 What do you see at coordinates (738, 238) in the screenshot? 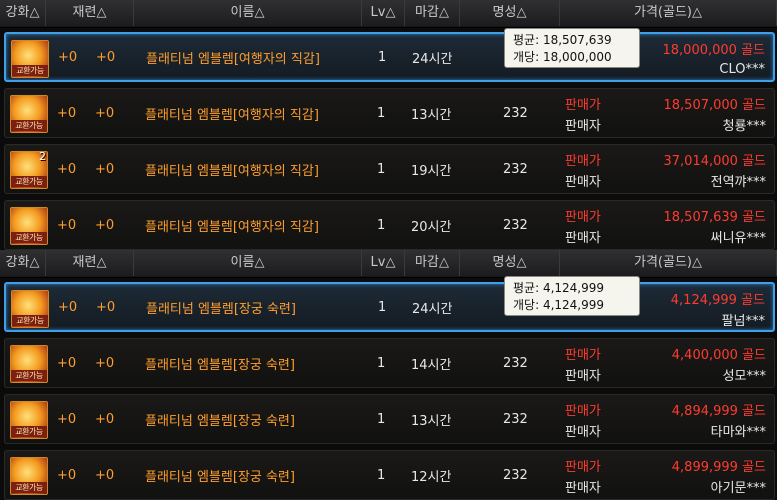
I see `seller-name: 써니유***` at bounding box center [738, 238].